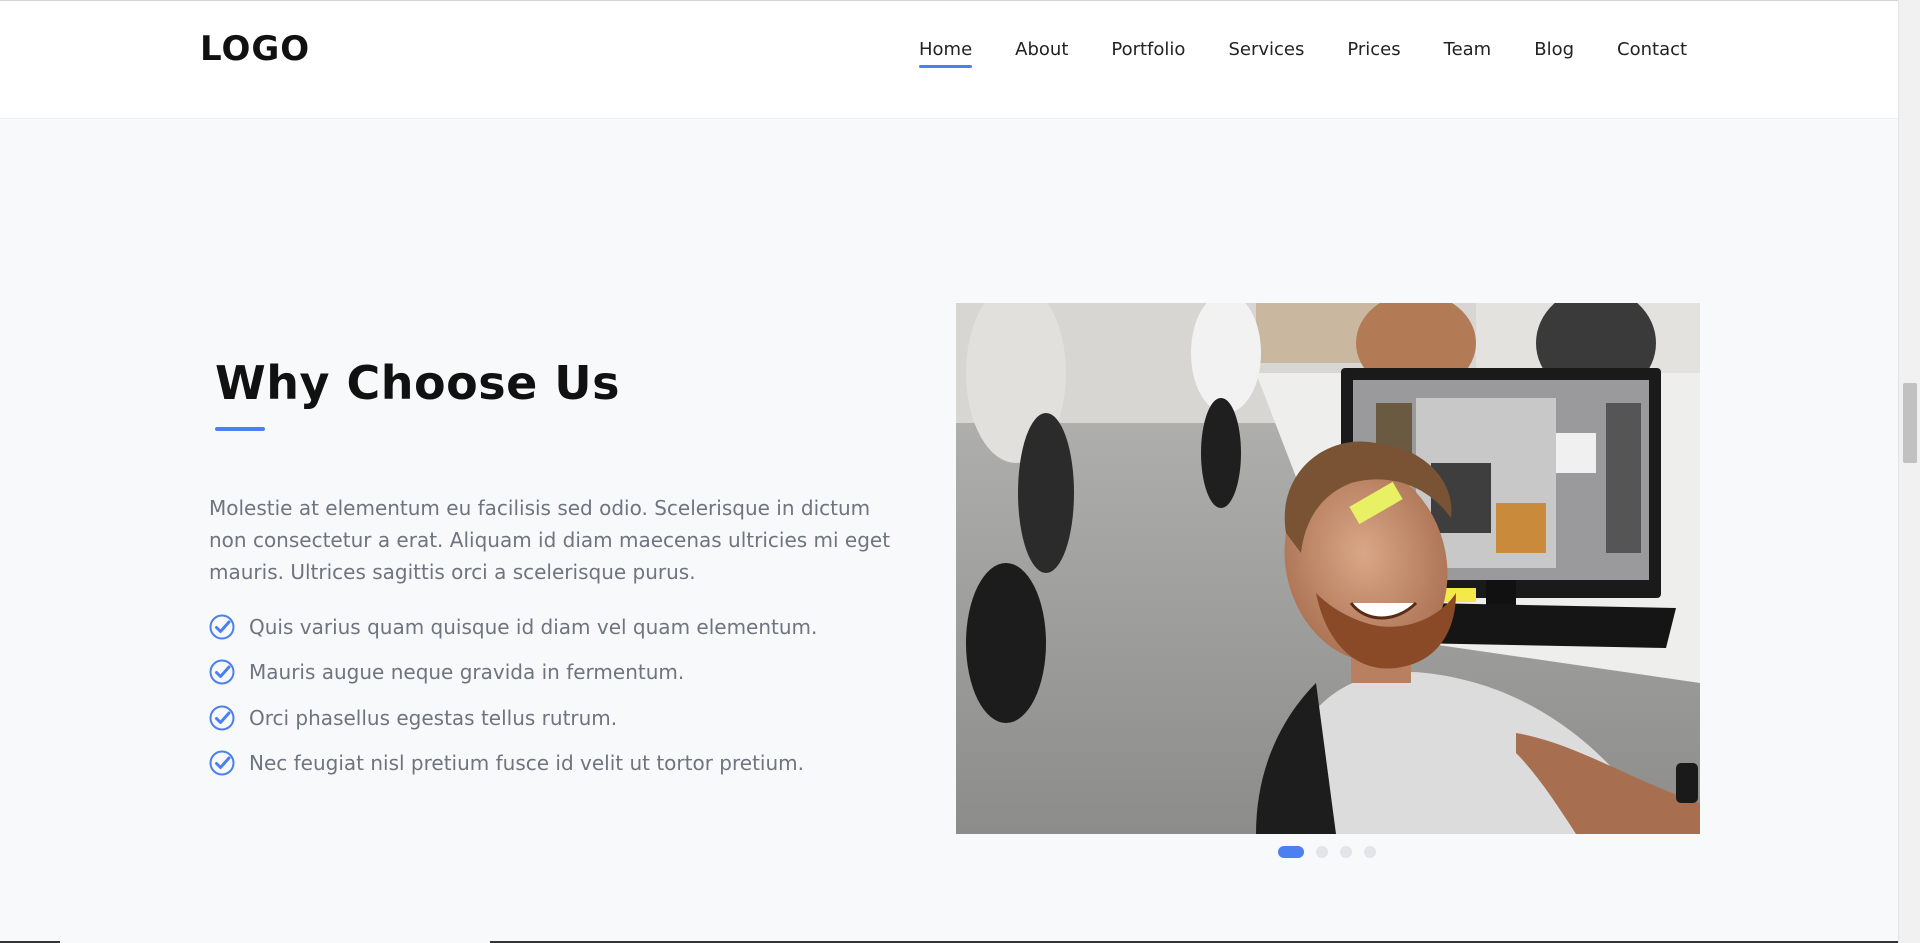 This screenshot has height=943, width=1920. What do you see at coordinates (1909, 471) in the screenshot?
I see `scrollbar` at bounding box center [1909, 471].